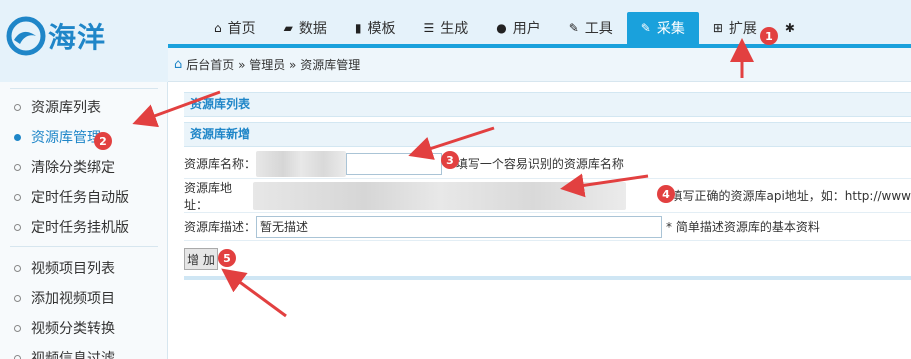 The width and height of the screenshot is (911, 359). I want to click on annotation-badge-1: 1, so click(769, 36).